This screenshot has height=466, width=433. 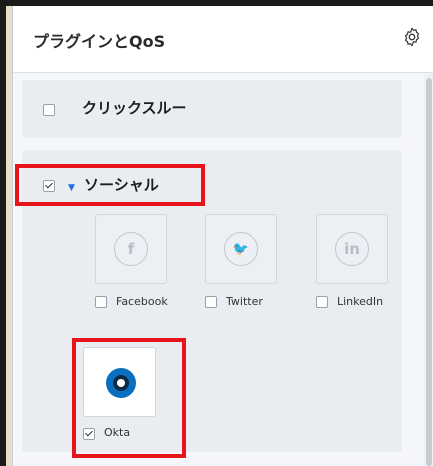 What do you see at coordinates (322, 302) in the screenshot?
I see `linkedin-checkbox` at bounding box center [322, 302].